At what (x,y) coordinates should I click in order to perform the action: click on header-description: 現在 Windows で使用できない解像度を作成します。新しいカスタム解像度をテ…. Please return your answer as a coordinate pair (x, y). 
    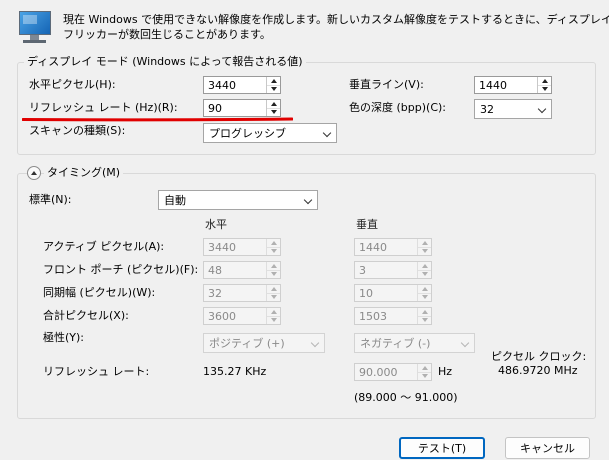
    Looking at the image, I should click on (336, 27).